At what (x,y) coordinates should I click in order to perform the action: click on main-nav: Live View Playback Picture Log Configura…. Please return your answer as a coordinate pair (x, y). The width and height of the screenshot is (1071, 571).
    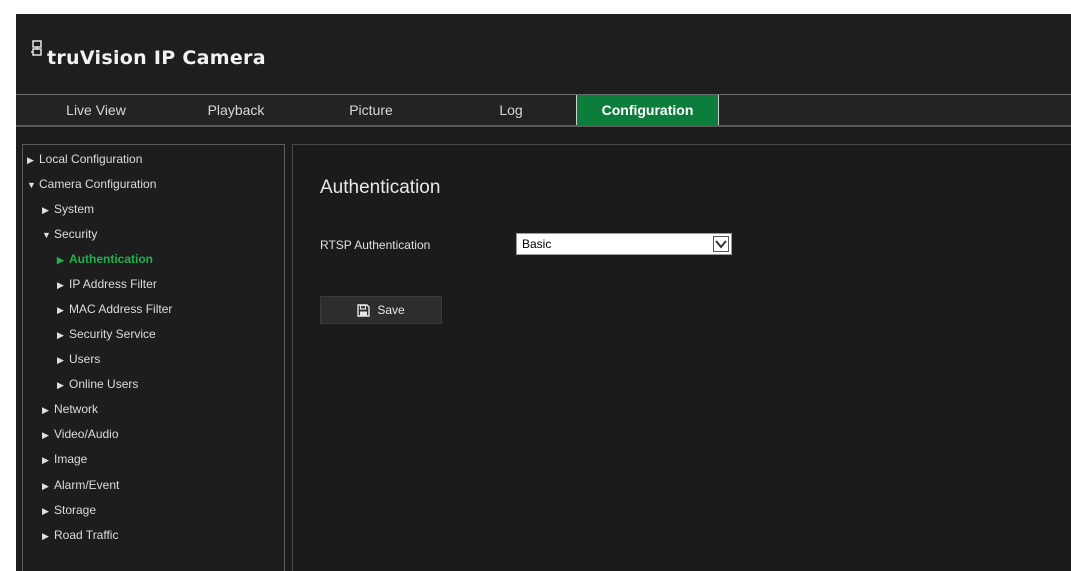
    Looking at the image, I should click on (543, 110).